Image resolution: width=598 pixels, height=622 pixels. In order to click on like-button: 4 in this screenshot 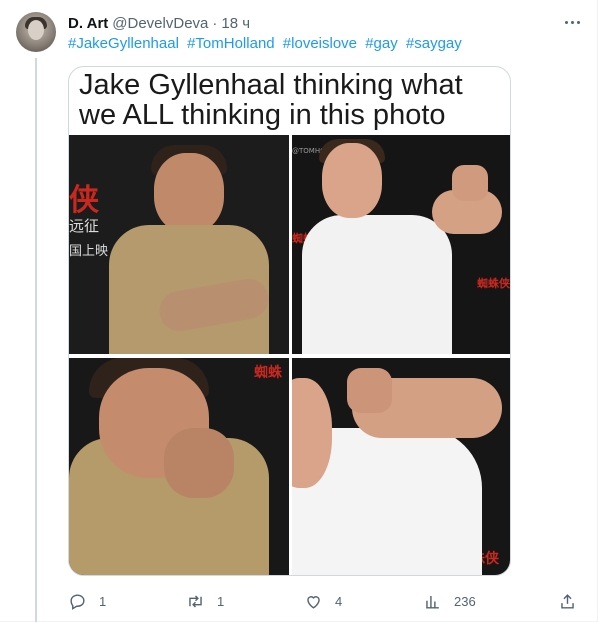, I will do `click(323, 601)`.